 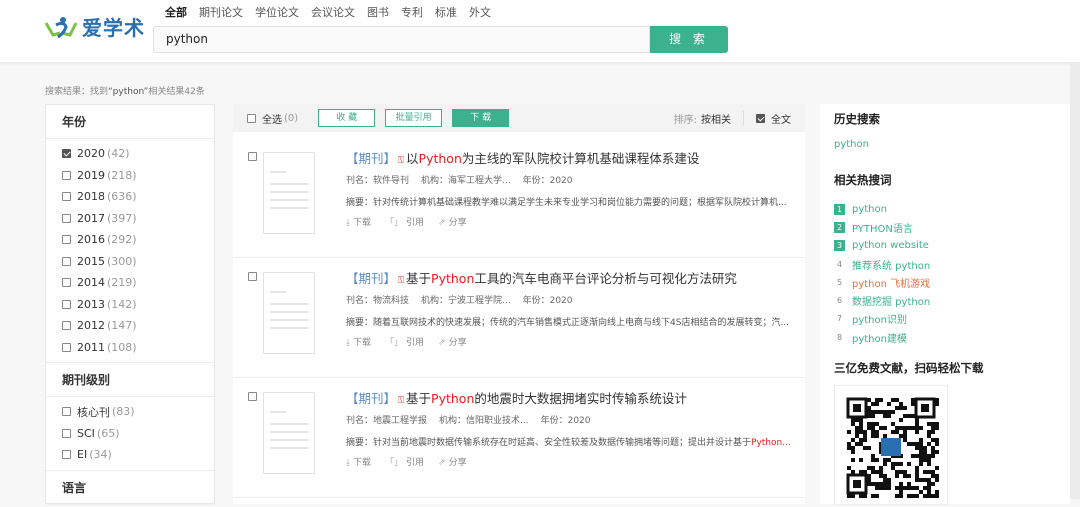 I want to click on filter-option: 2012 (147), so click(x=130, y=326).